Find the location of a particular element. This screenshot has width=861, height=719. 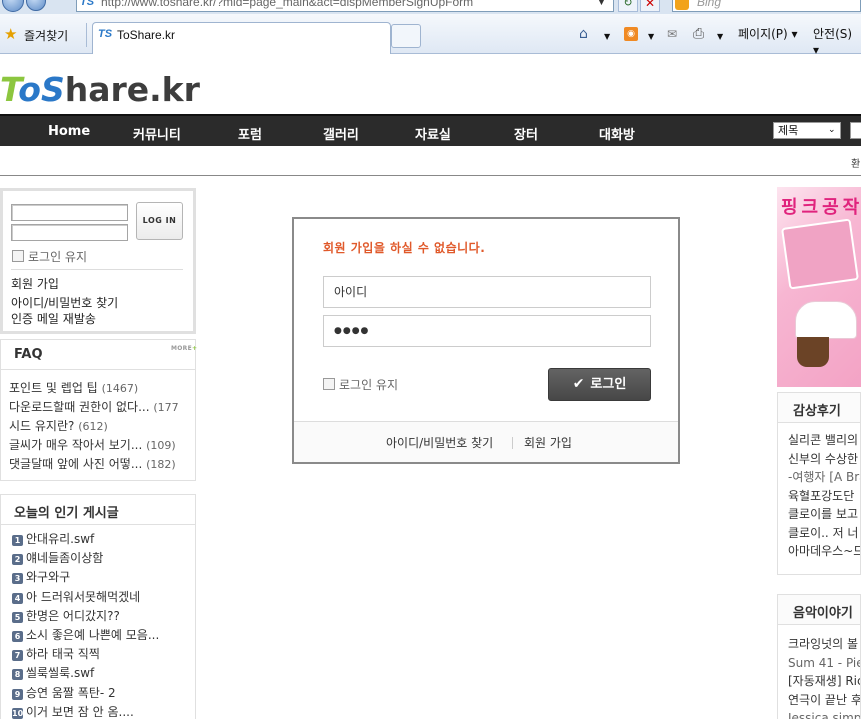

refresh-icon: ↻ is located at coordinates (628, 6).